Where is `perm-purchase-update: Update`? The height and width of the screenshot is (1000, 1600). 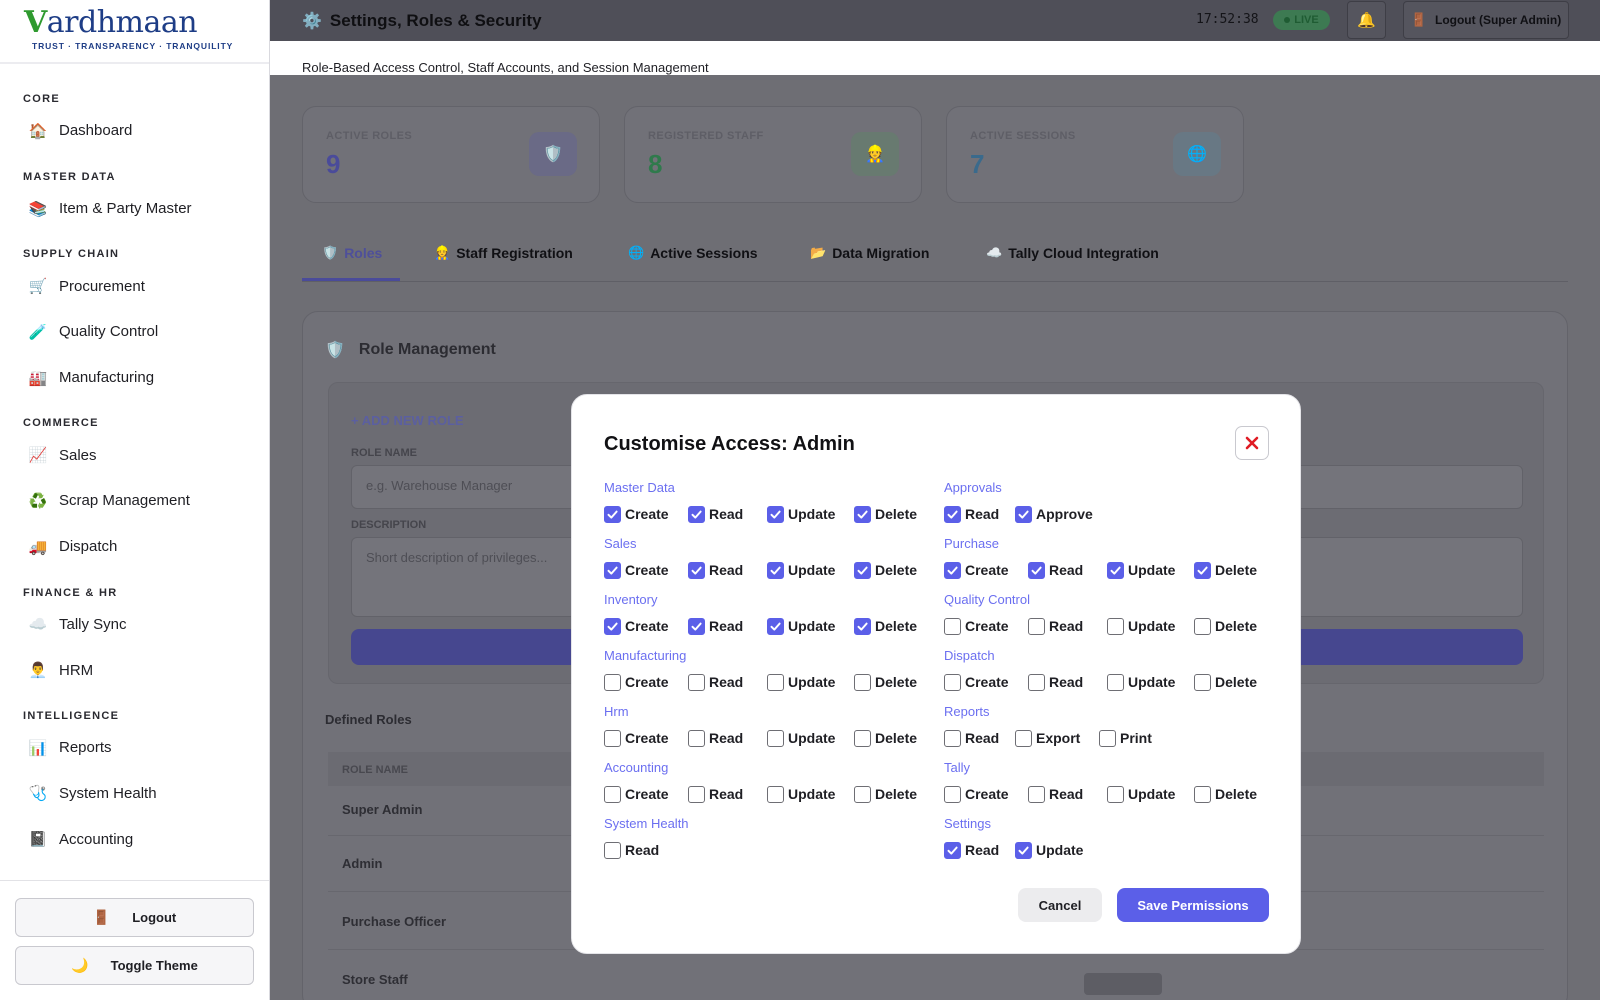
perm-purchase-update: Update is located at coordinates (1141, 570).